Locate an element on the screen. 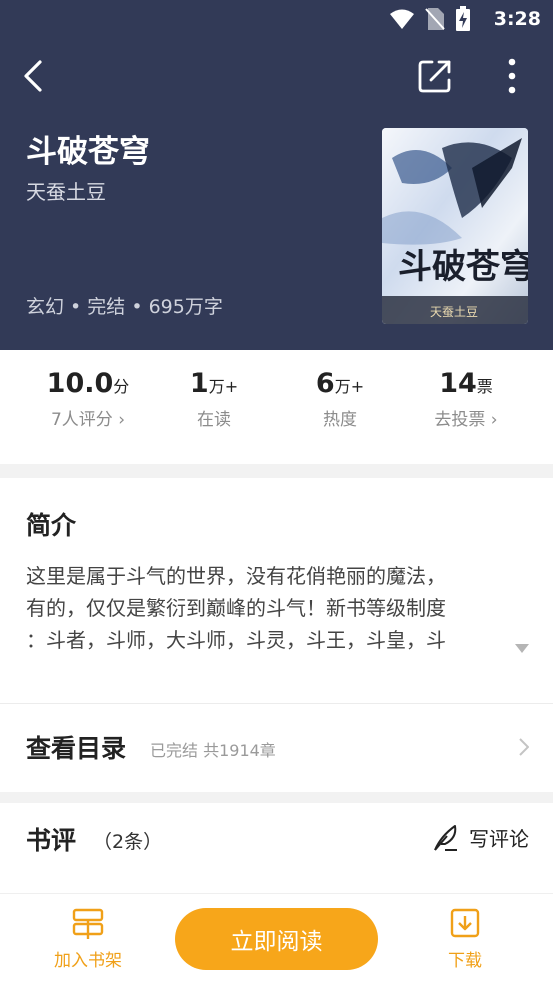 The image size is (553, 983). rating-unit: 分 is located at coordinates (121, 386).